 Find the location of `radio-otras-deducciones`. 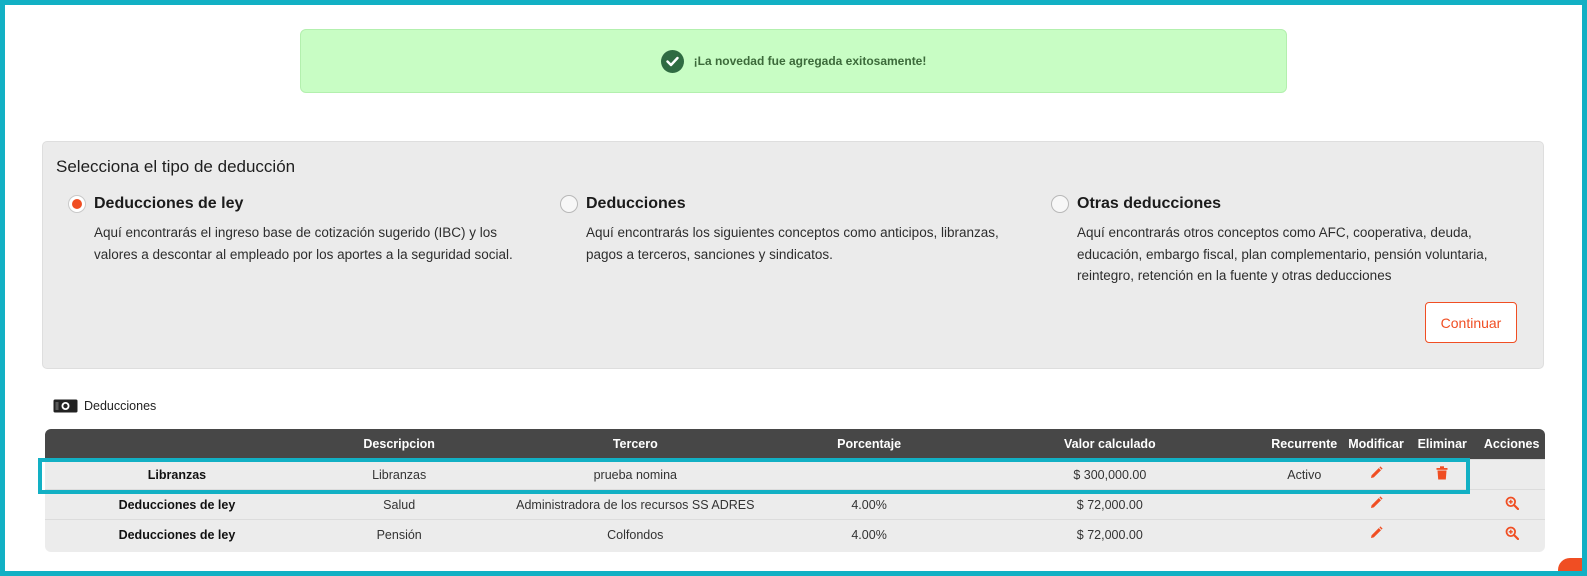

radio-otras-deducciones is located at coordinates (1060, 204).